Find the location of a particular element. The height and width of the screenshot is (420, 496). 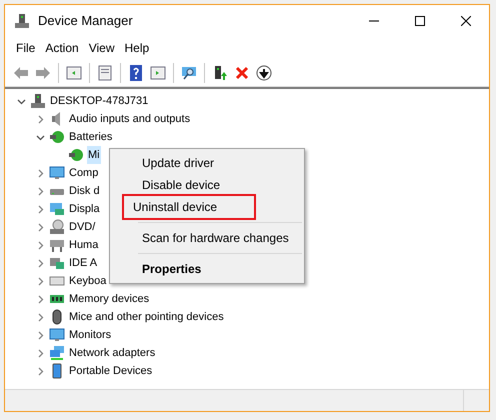

display-adapter-icon is located at coordinates (57, 209).